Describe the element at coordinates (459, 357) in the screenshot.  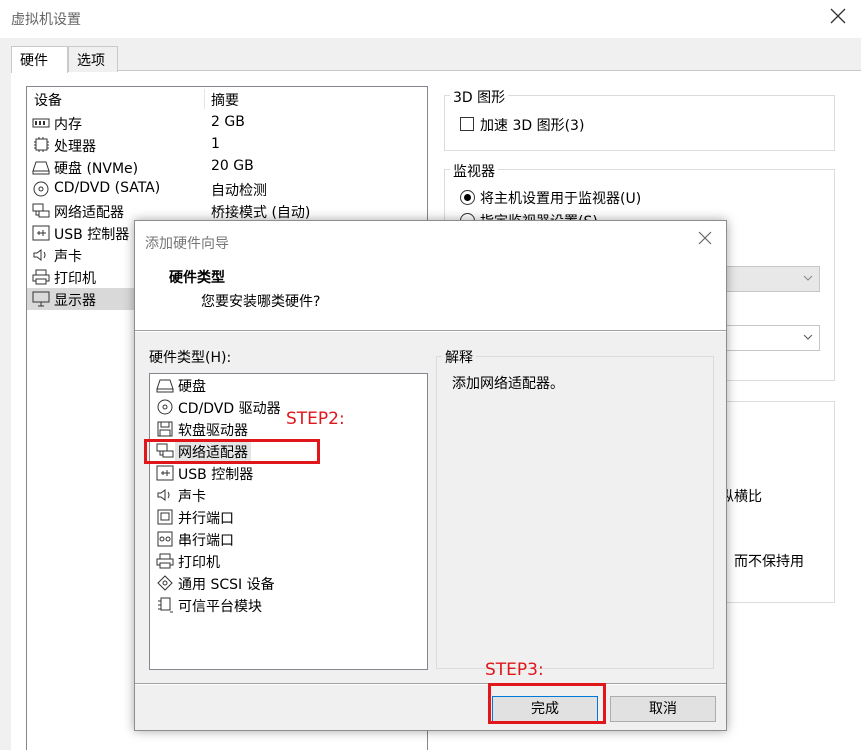
I see `explanation-label: 解释` at that location.